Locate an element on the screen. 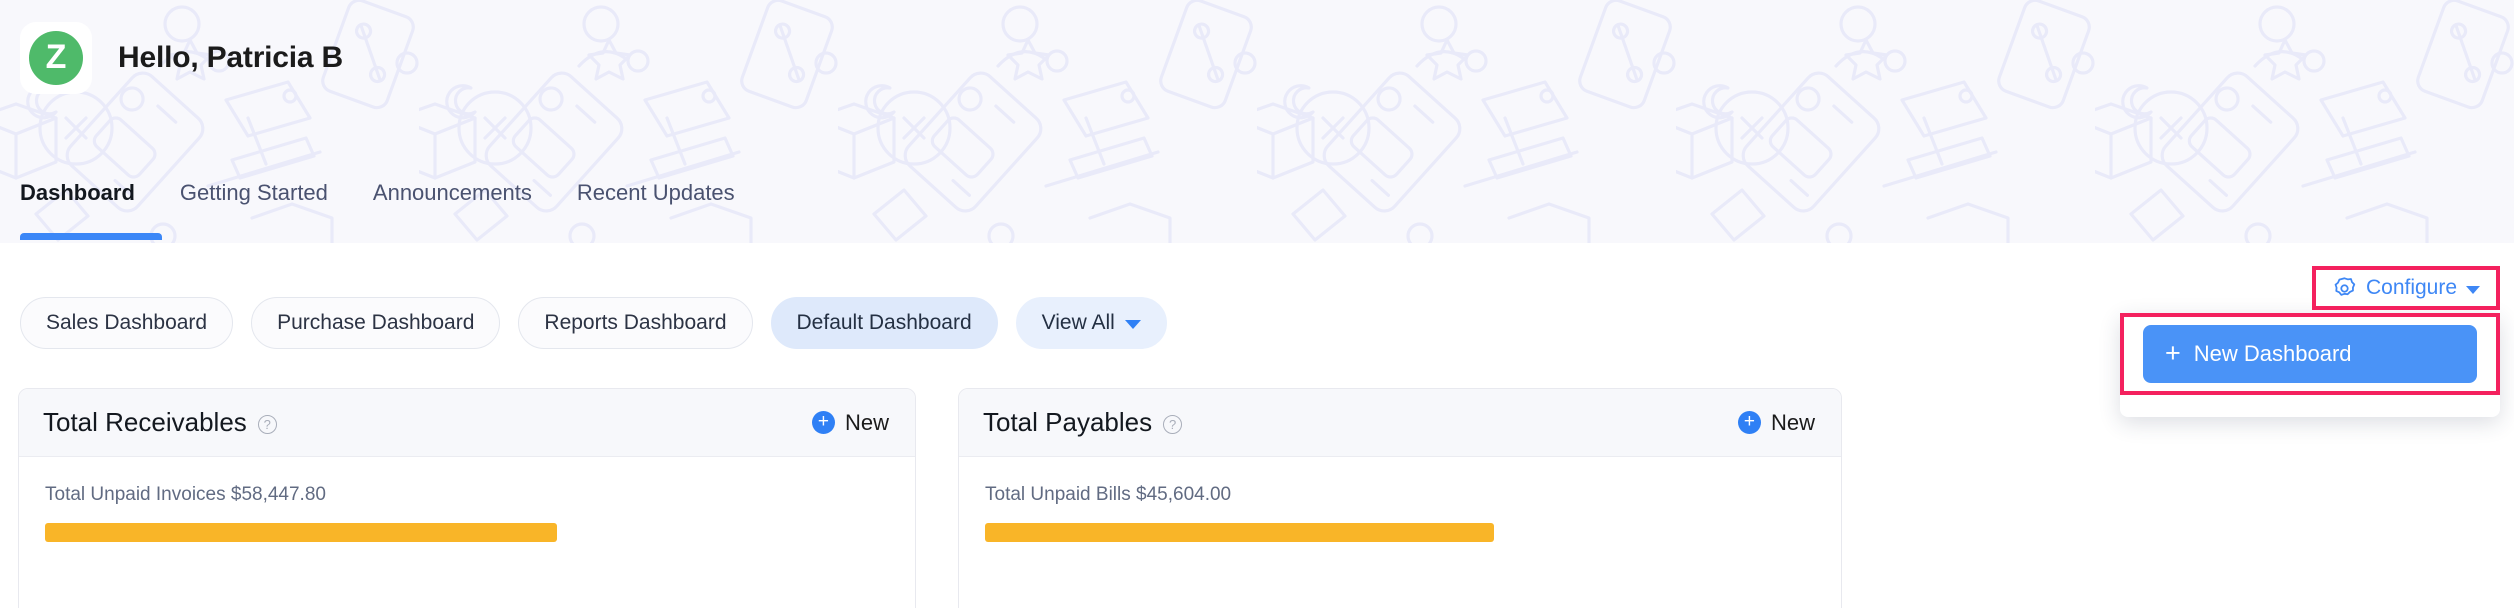 Image resolution: width=2514 pixels, height=608 pixels. card-title-wrap: Total Receivables ? is located at coordinates (160, 422).